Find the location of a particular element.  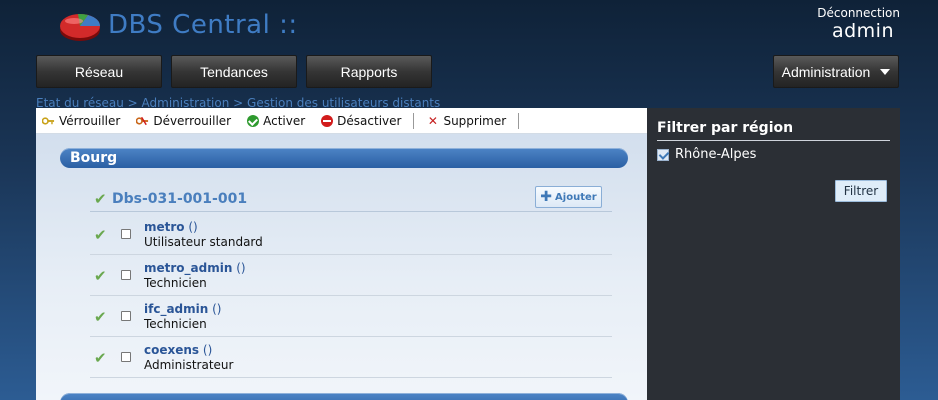

app-header: DBS Central :: Déconnection admin is located at coordinates (469, 25).